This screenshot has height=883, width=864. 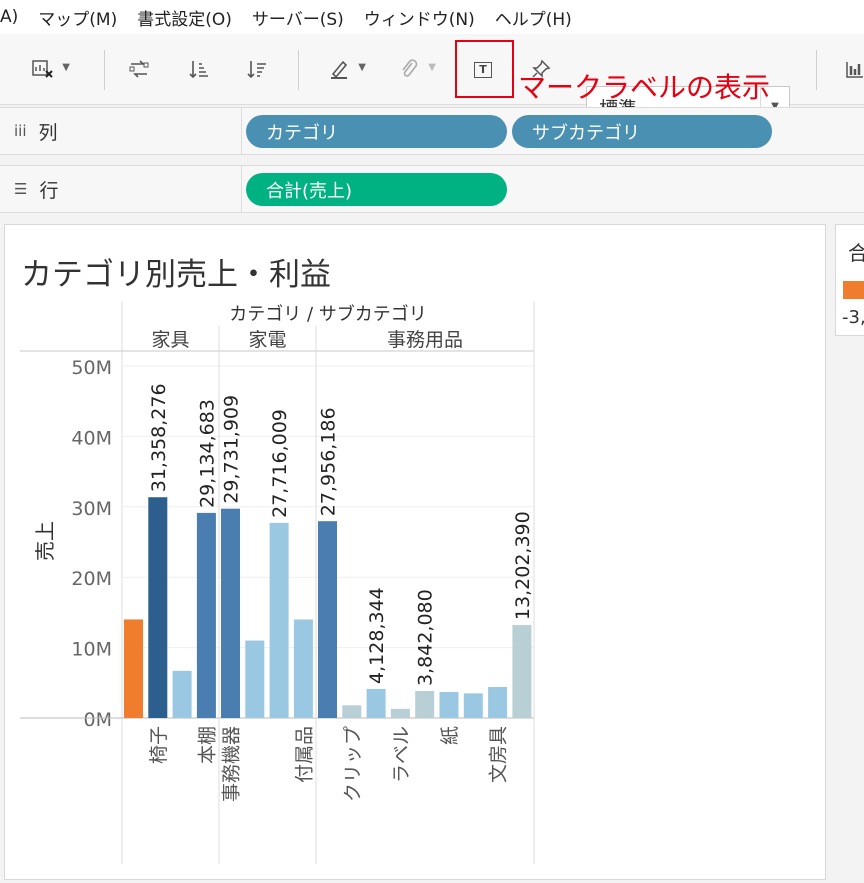 I want to click on rows-shelf-label: 行, so click(x=49, y=190).